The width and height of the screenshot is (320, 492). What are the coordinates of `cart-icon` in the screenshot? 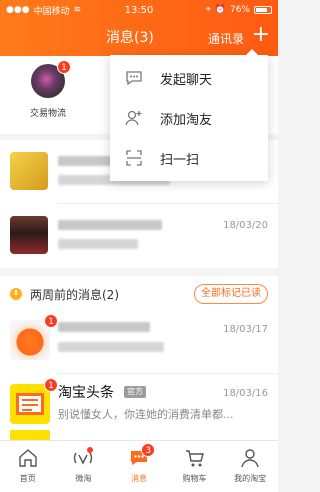 It's located at (194, 458).